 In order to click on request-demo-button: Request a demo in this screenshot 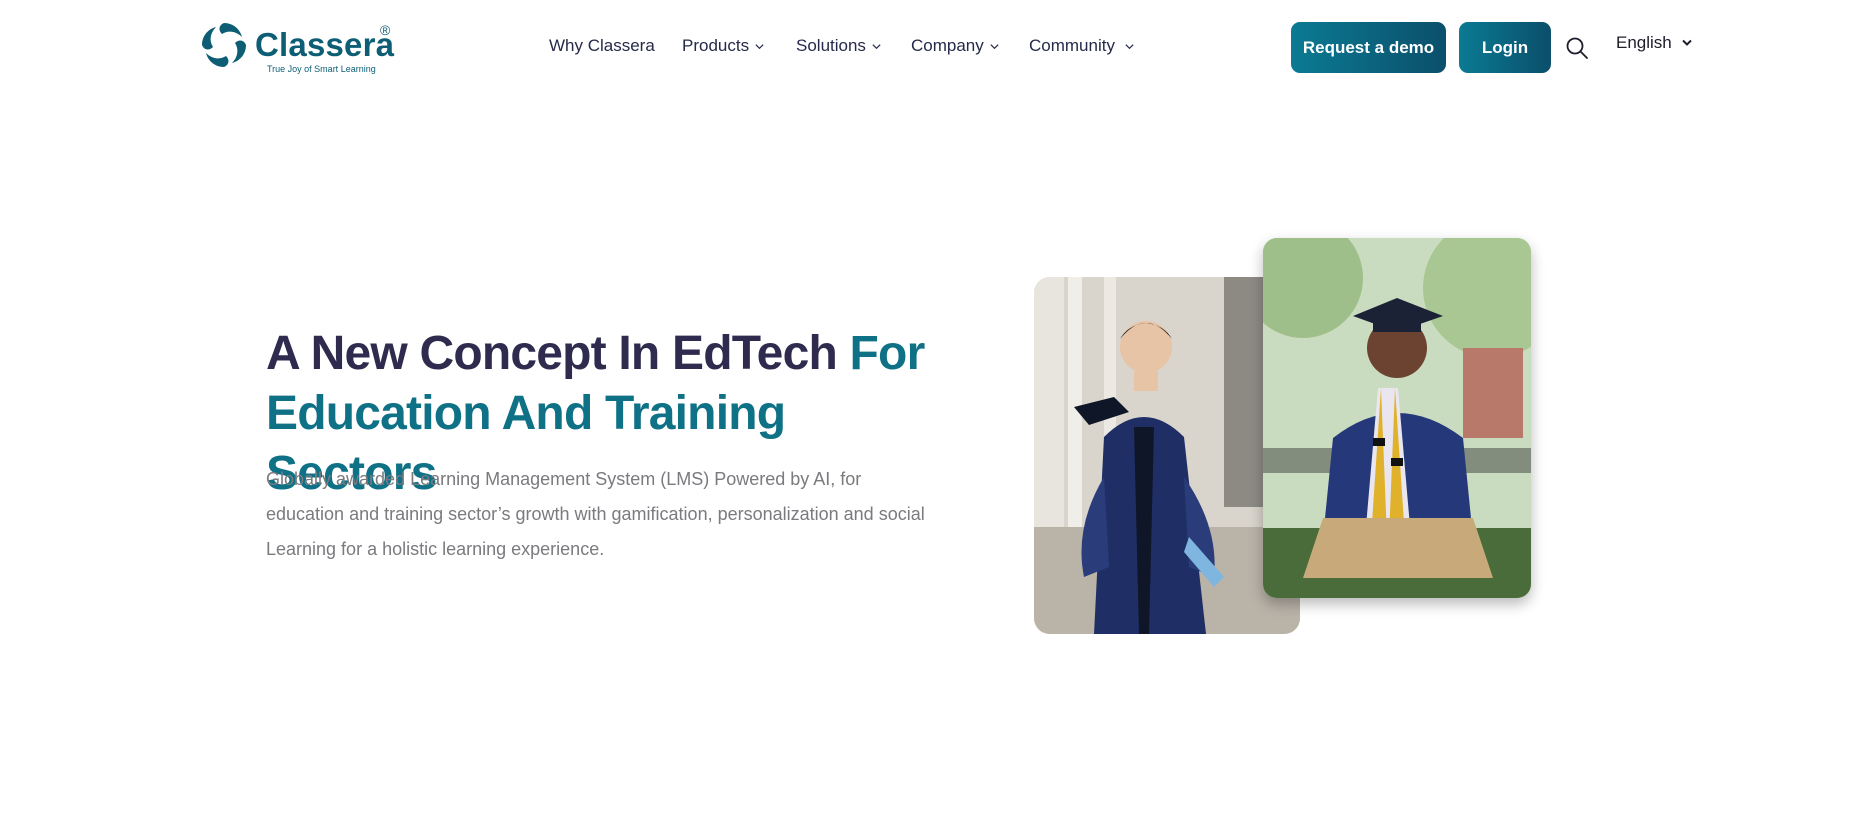, I will do `click(1368, 47)`.